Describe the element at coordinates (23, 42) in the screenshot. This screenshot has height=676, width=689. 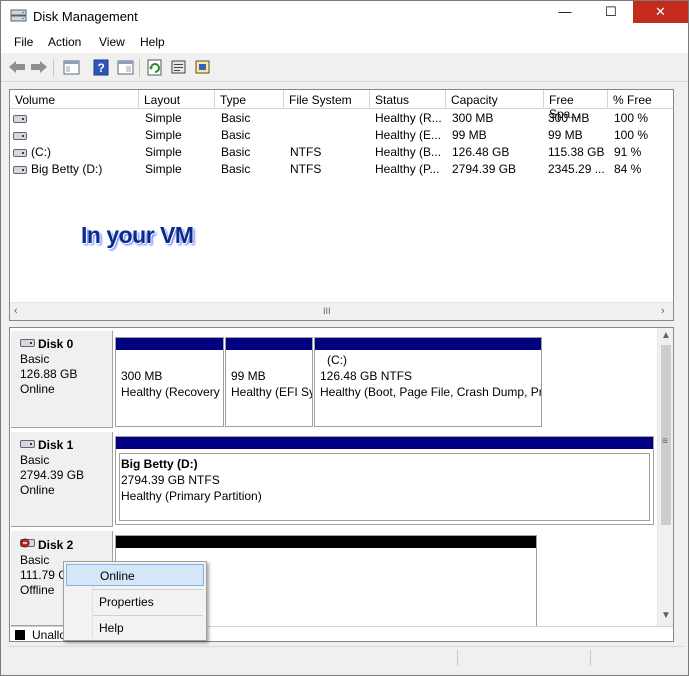
I see `menu-file: File` at that location.